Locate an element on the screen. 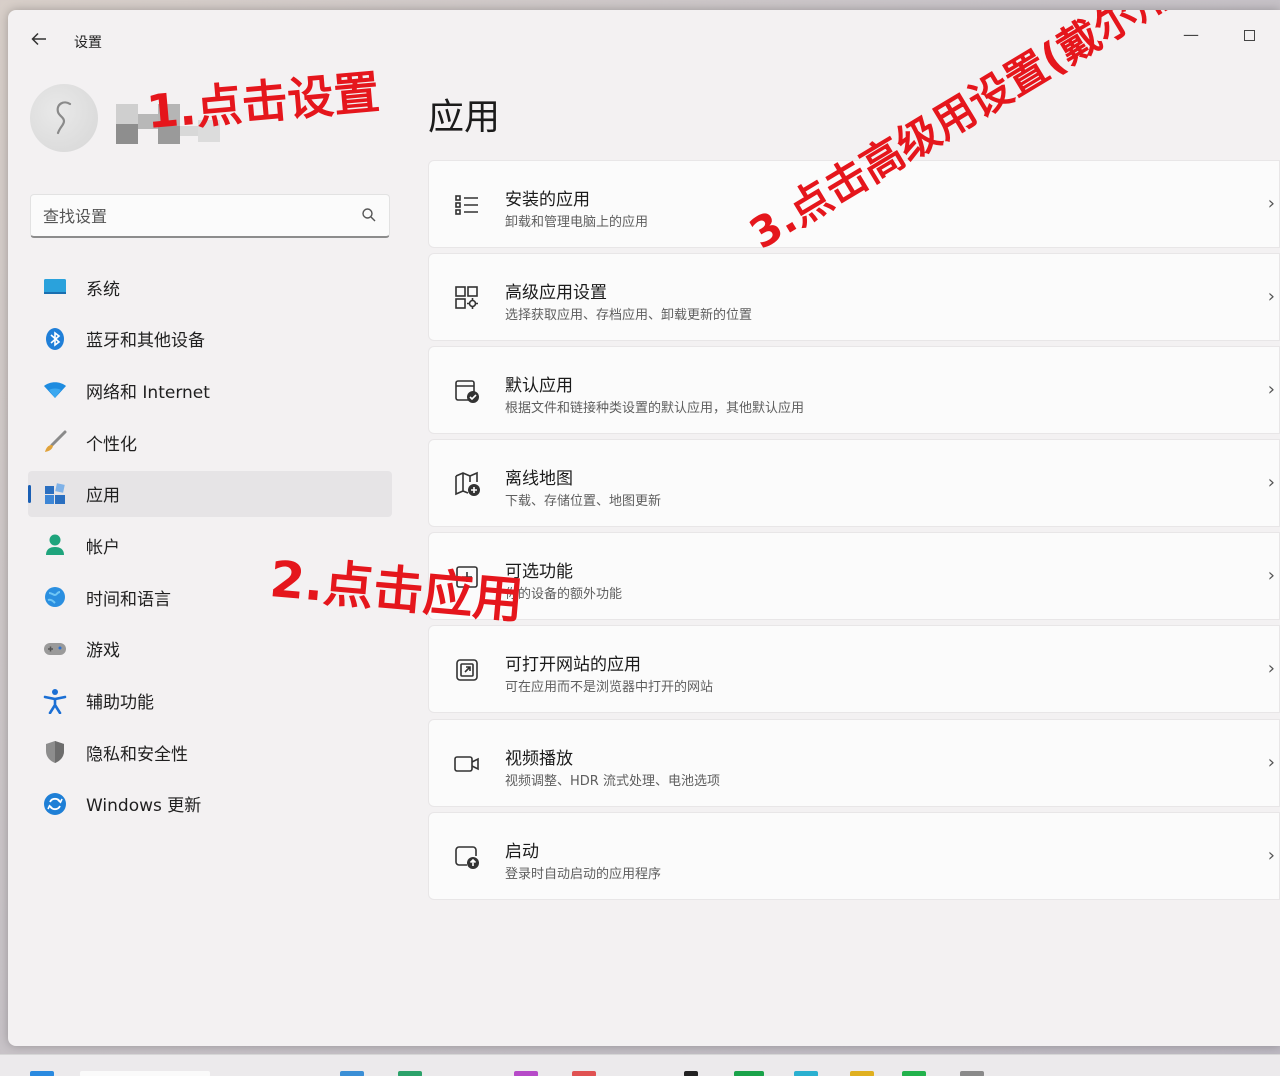 This screenshot has width=1280, height=1076. accessibility-icon is located at coordinates (55, 701).